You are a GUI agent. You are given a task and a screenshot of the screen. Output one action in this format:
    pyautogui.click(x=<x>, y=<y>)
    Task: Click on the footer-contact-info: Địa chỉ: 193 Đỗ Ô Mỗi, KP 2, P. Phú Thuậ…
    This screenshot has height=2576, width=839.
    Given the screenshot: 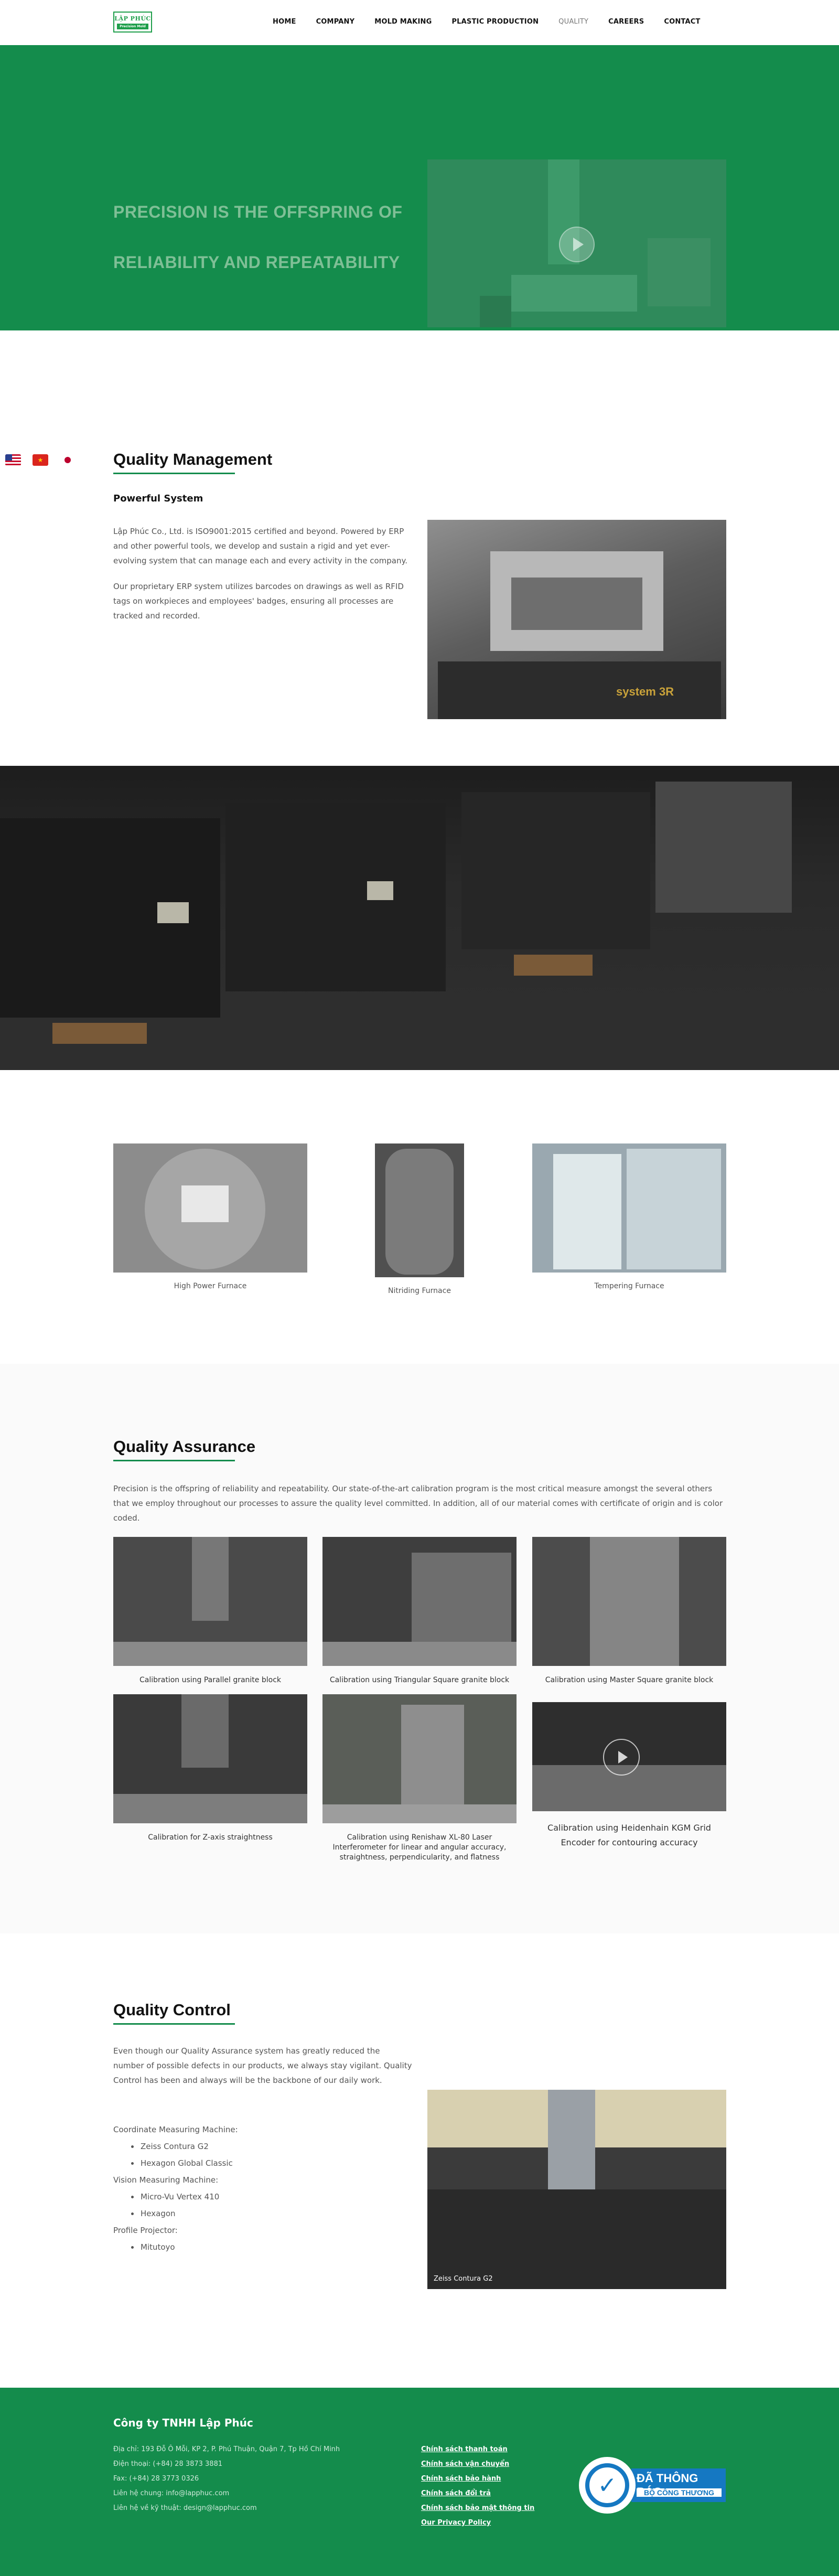 What is the action you would take?
    pyautogui.click(x=226, y=2479)
    